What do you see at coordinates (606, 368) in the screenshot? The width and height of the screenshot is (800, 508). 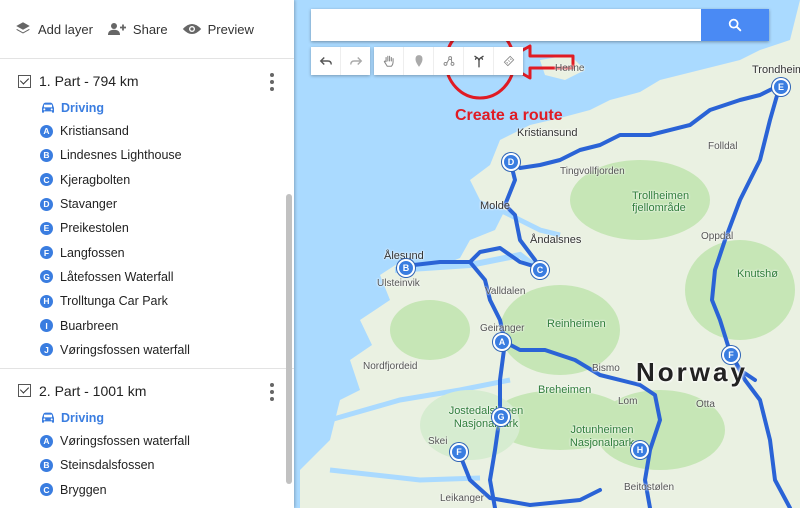 I see `label-bismo: Bismo` at bounding box center [606, 368].